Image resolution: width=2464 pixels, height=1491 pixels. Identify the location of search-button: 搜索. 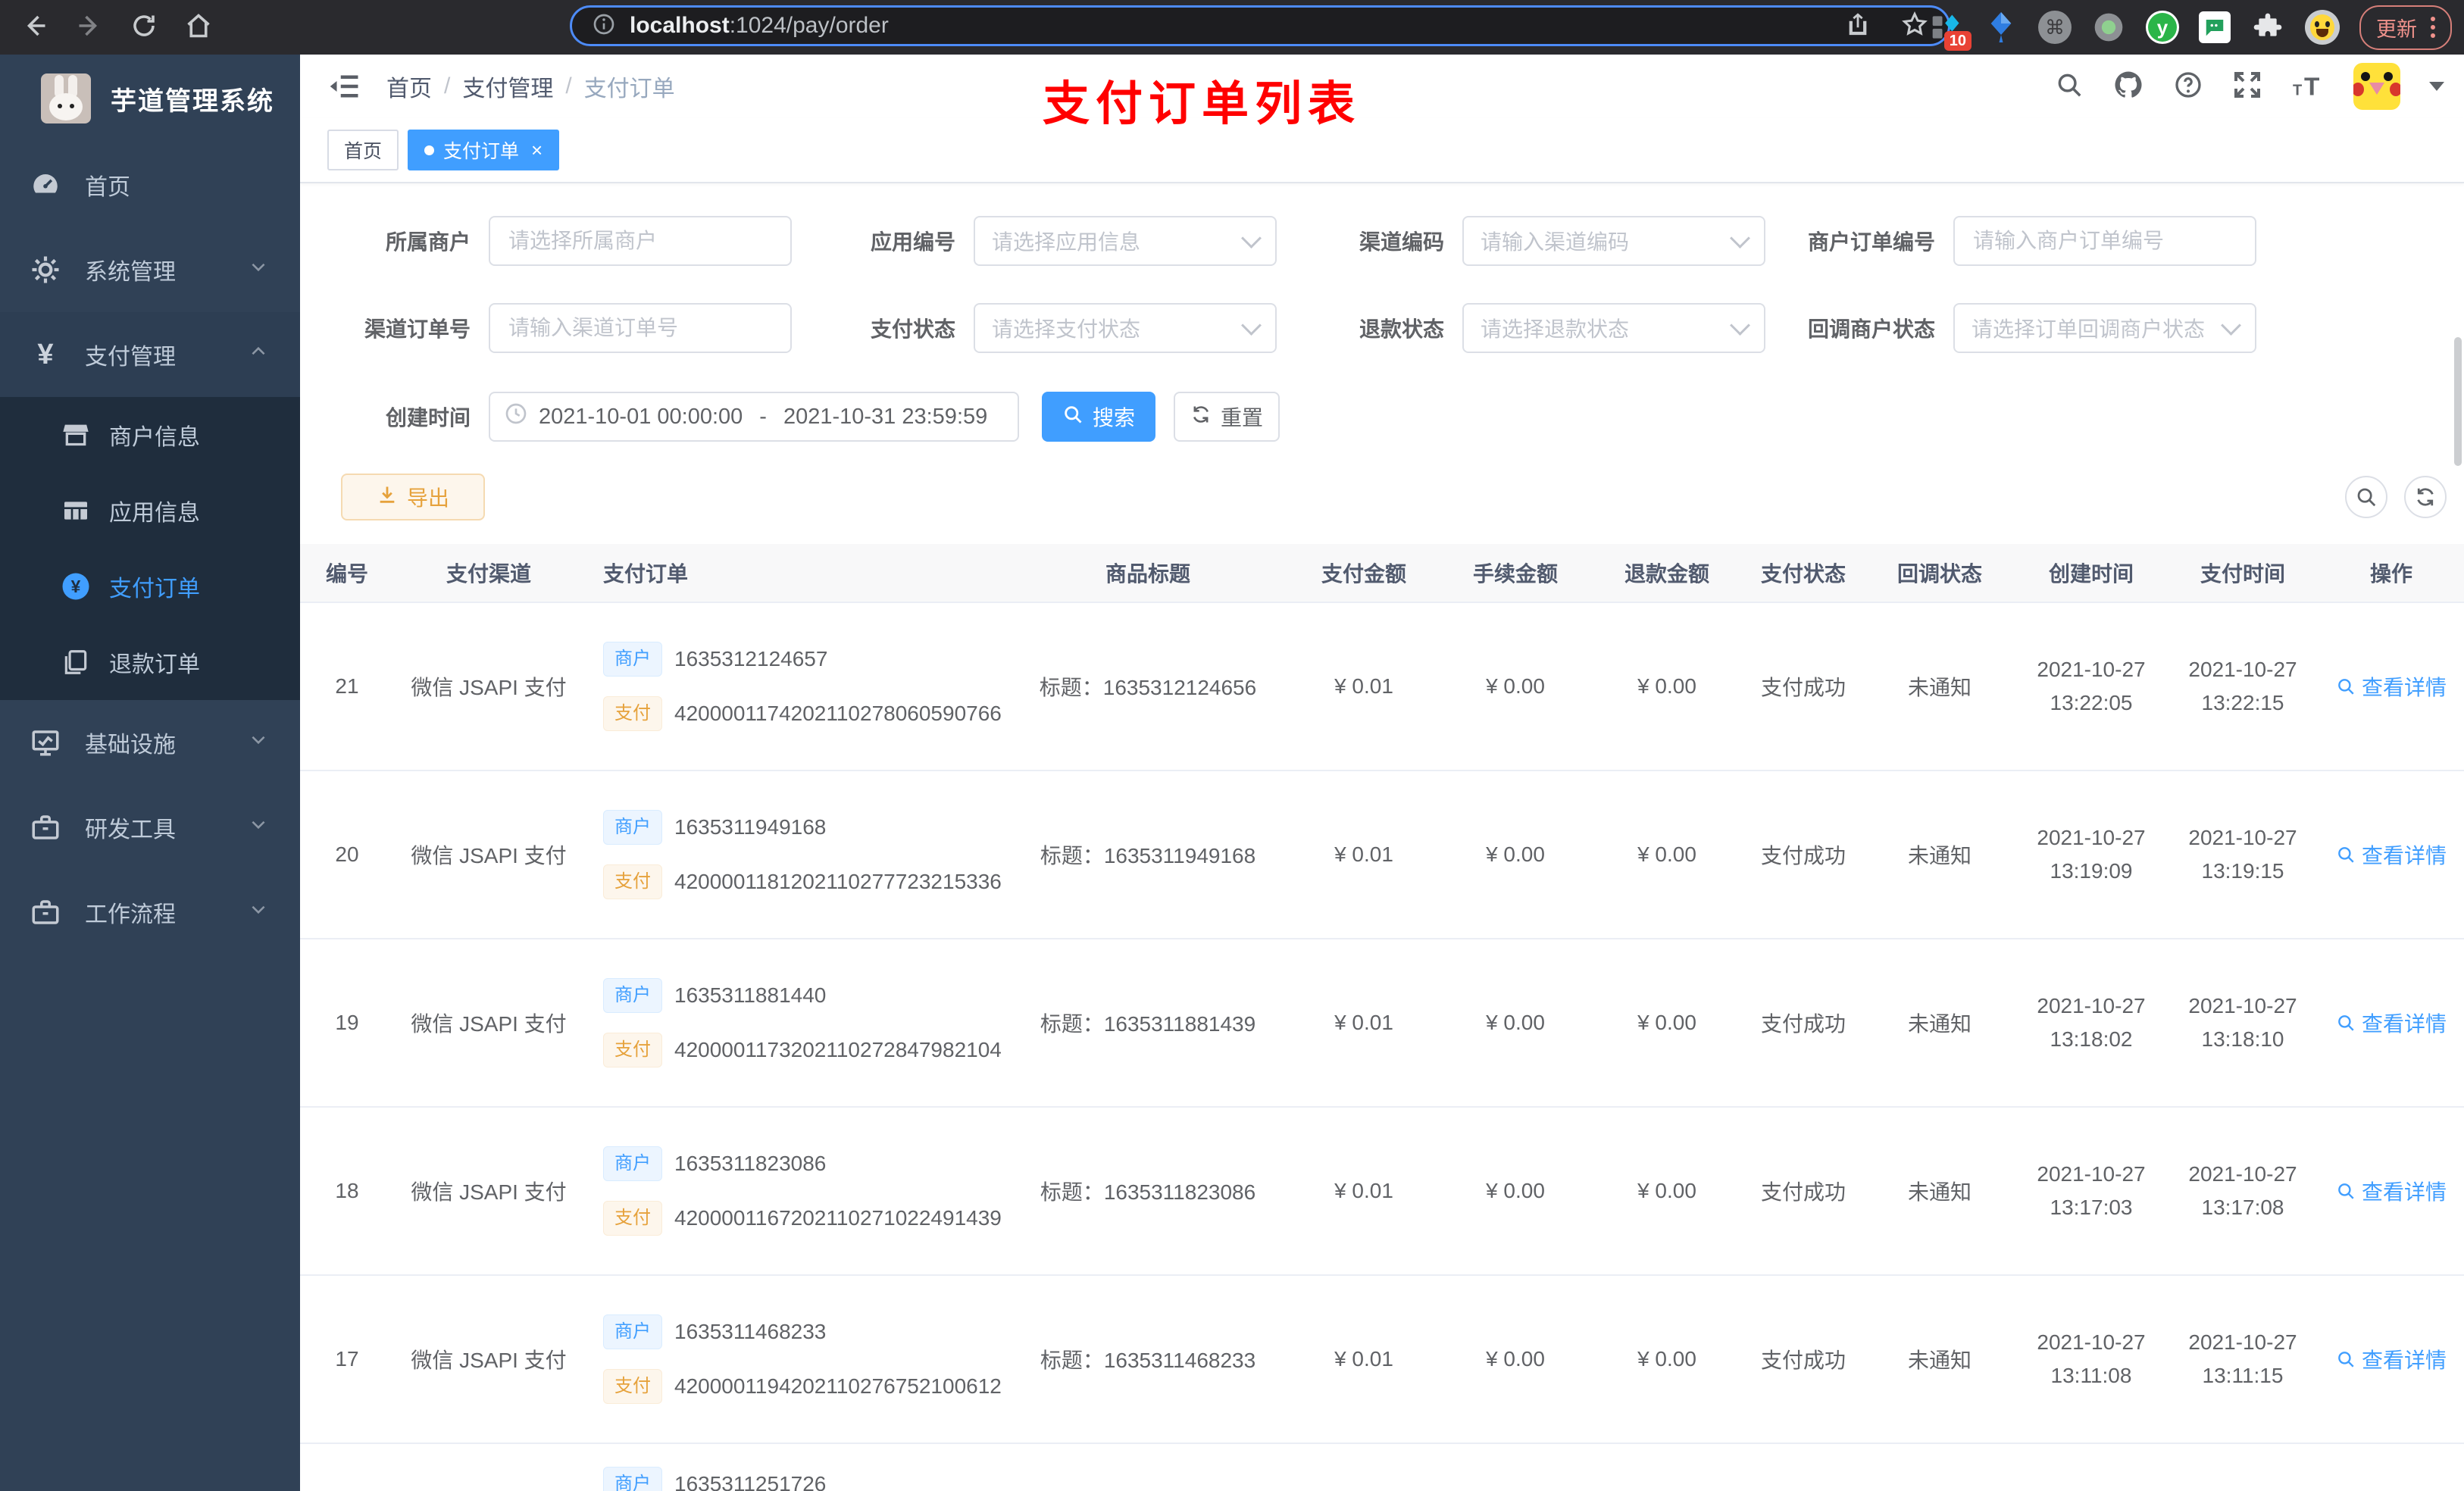
(1098, 417).